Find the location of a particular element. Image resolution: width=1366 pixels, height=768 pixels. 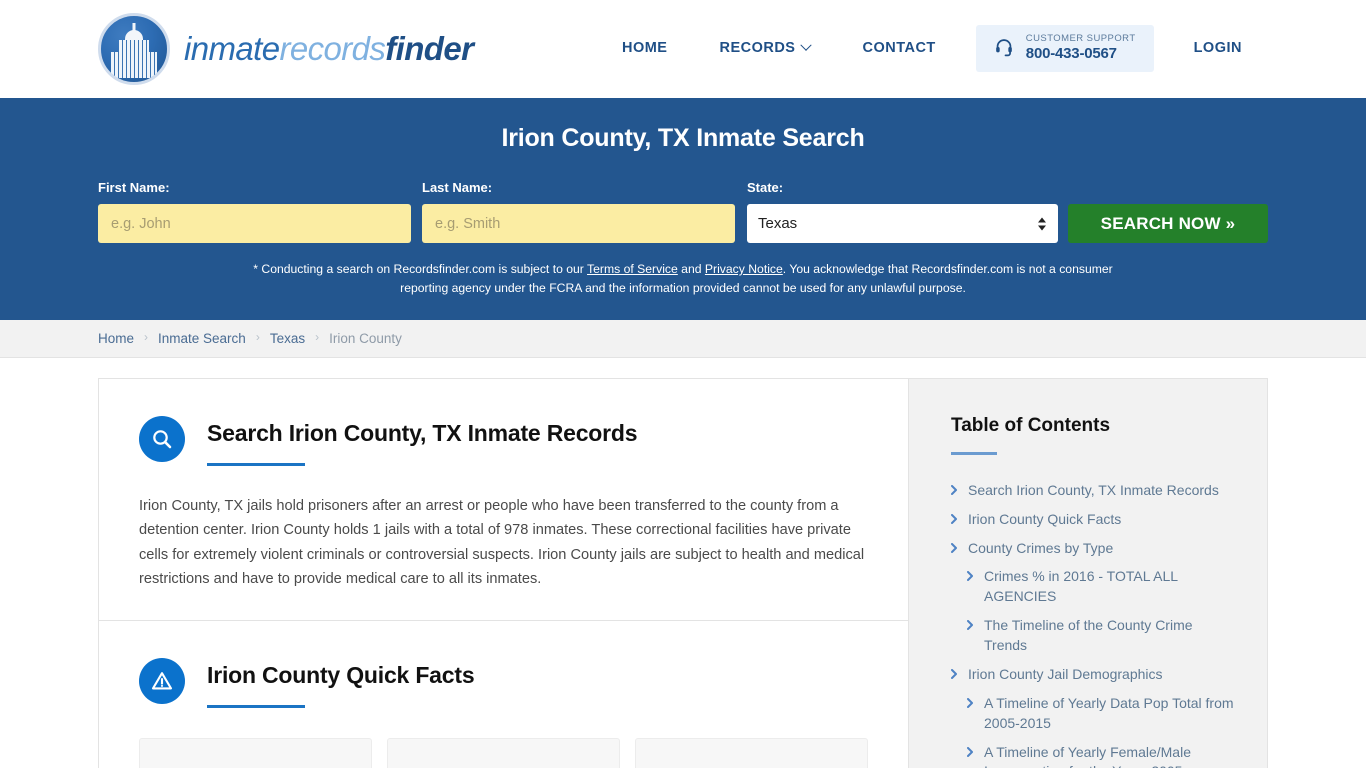

nav-records: RECORDS is located at coordinates (764, 48).